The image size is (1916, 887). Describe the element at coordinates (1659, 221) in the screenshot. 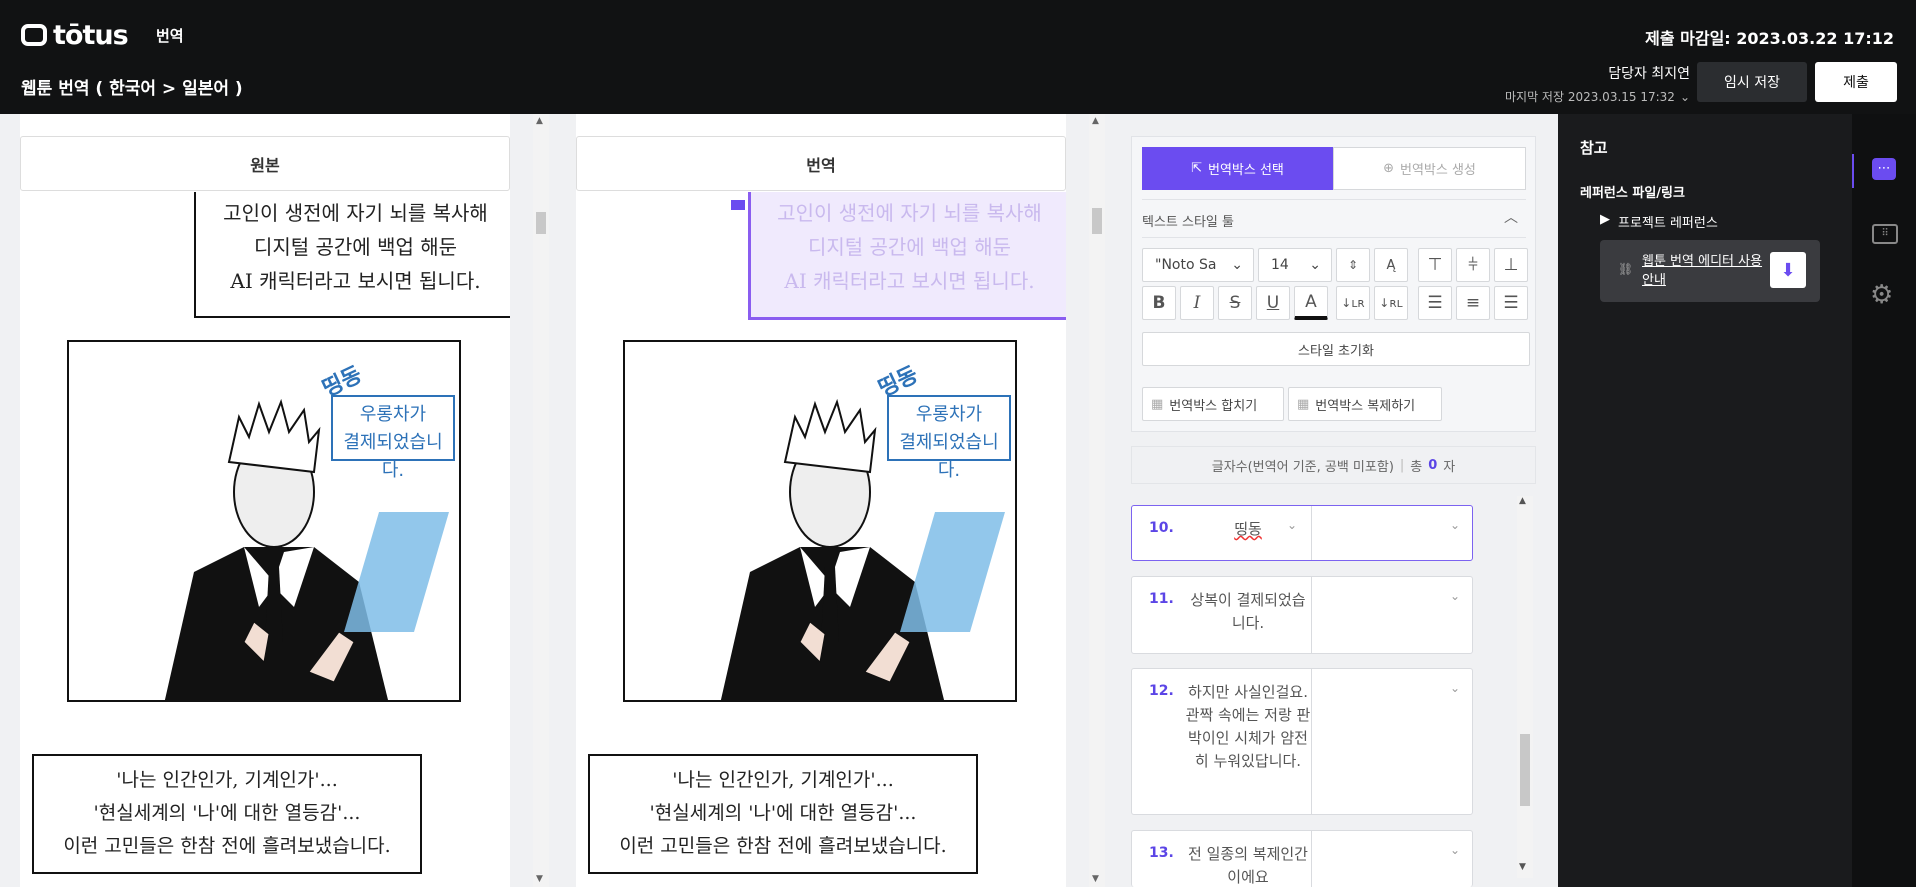

I see `project-reference-toggle: ▶ 프로젝트 레퍼런스` at that location.